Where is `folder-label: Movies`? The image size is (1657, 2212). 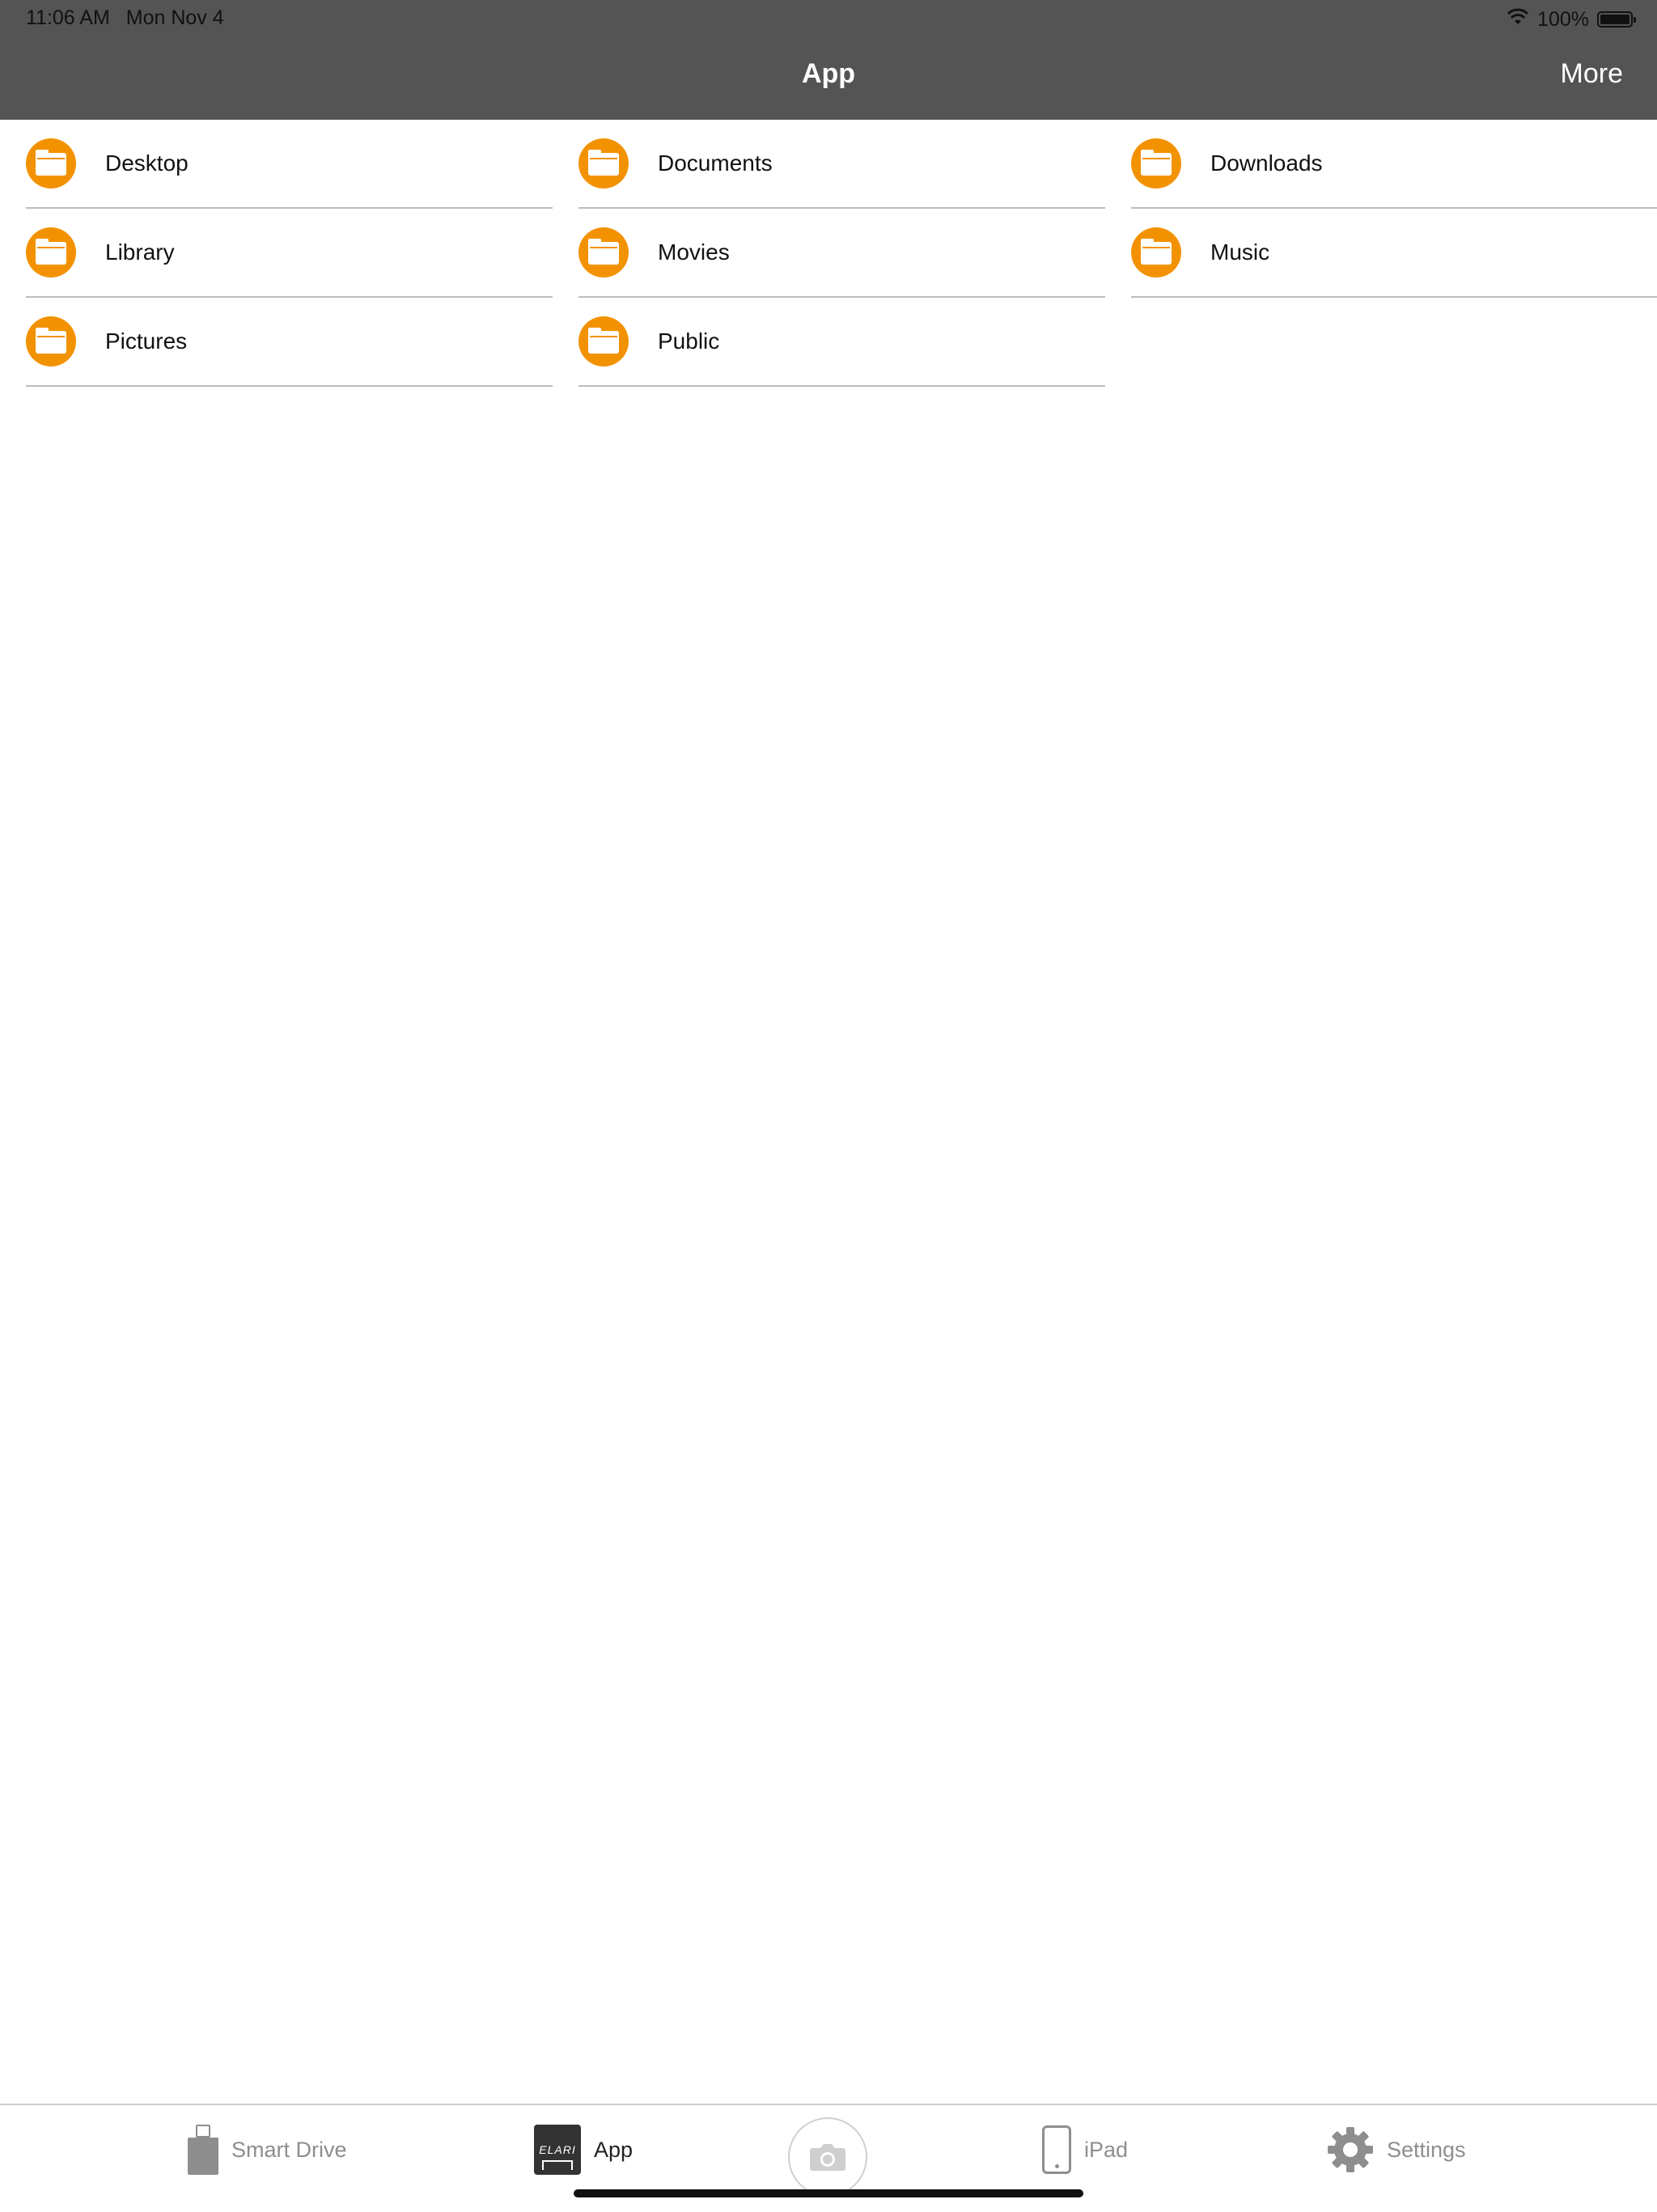 folder-label: Movies is located at coordinates (694, 252).